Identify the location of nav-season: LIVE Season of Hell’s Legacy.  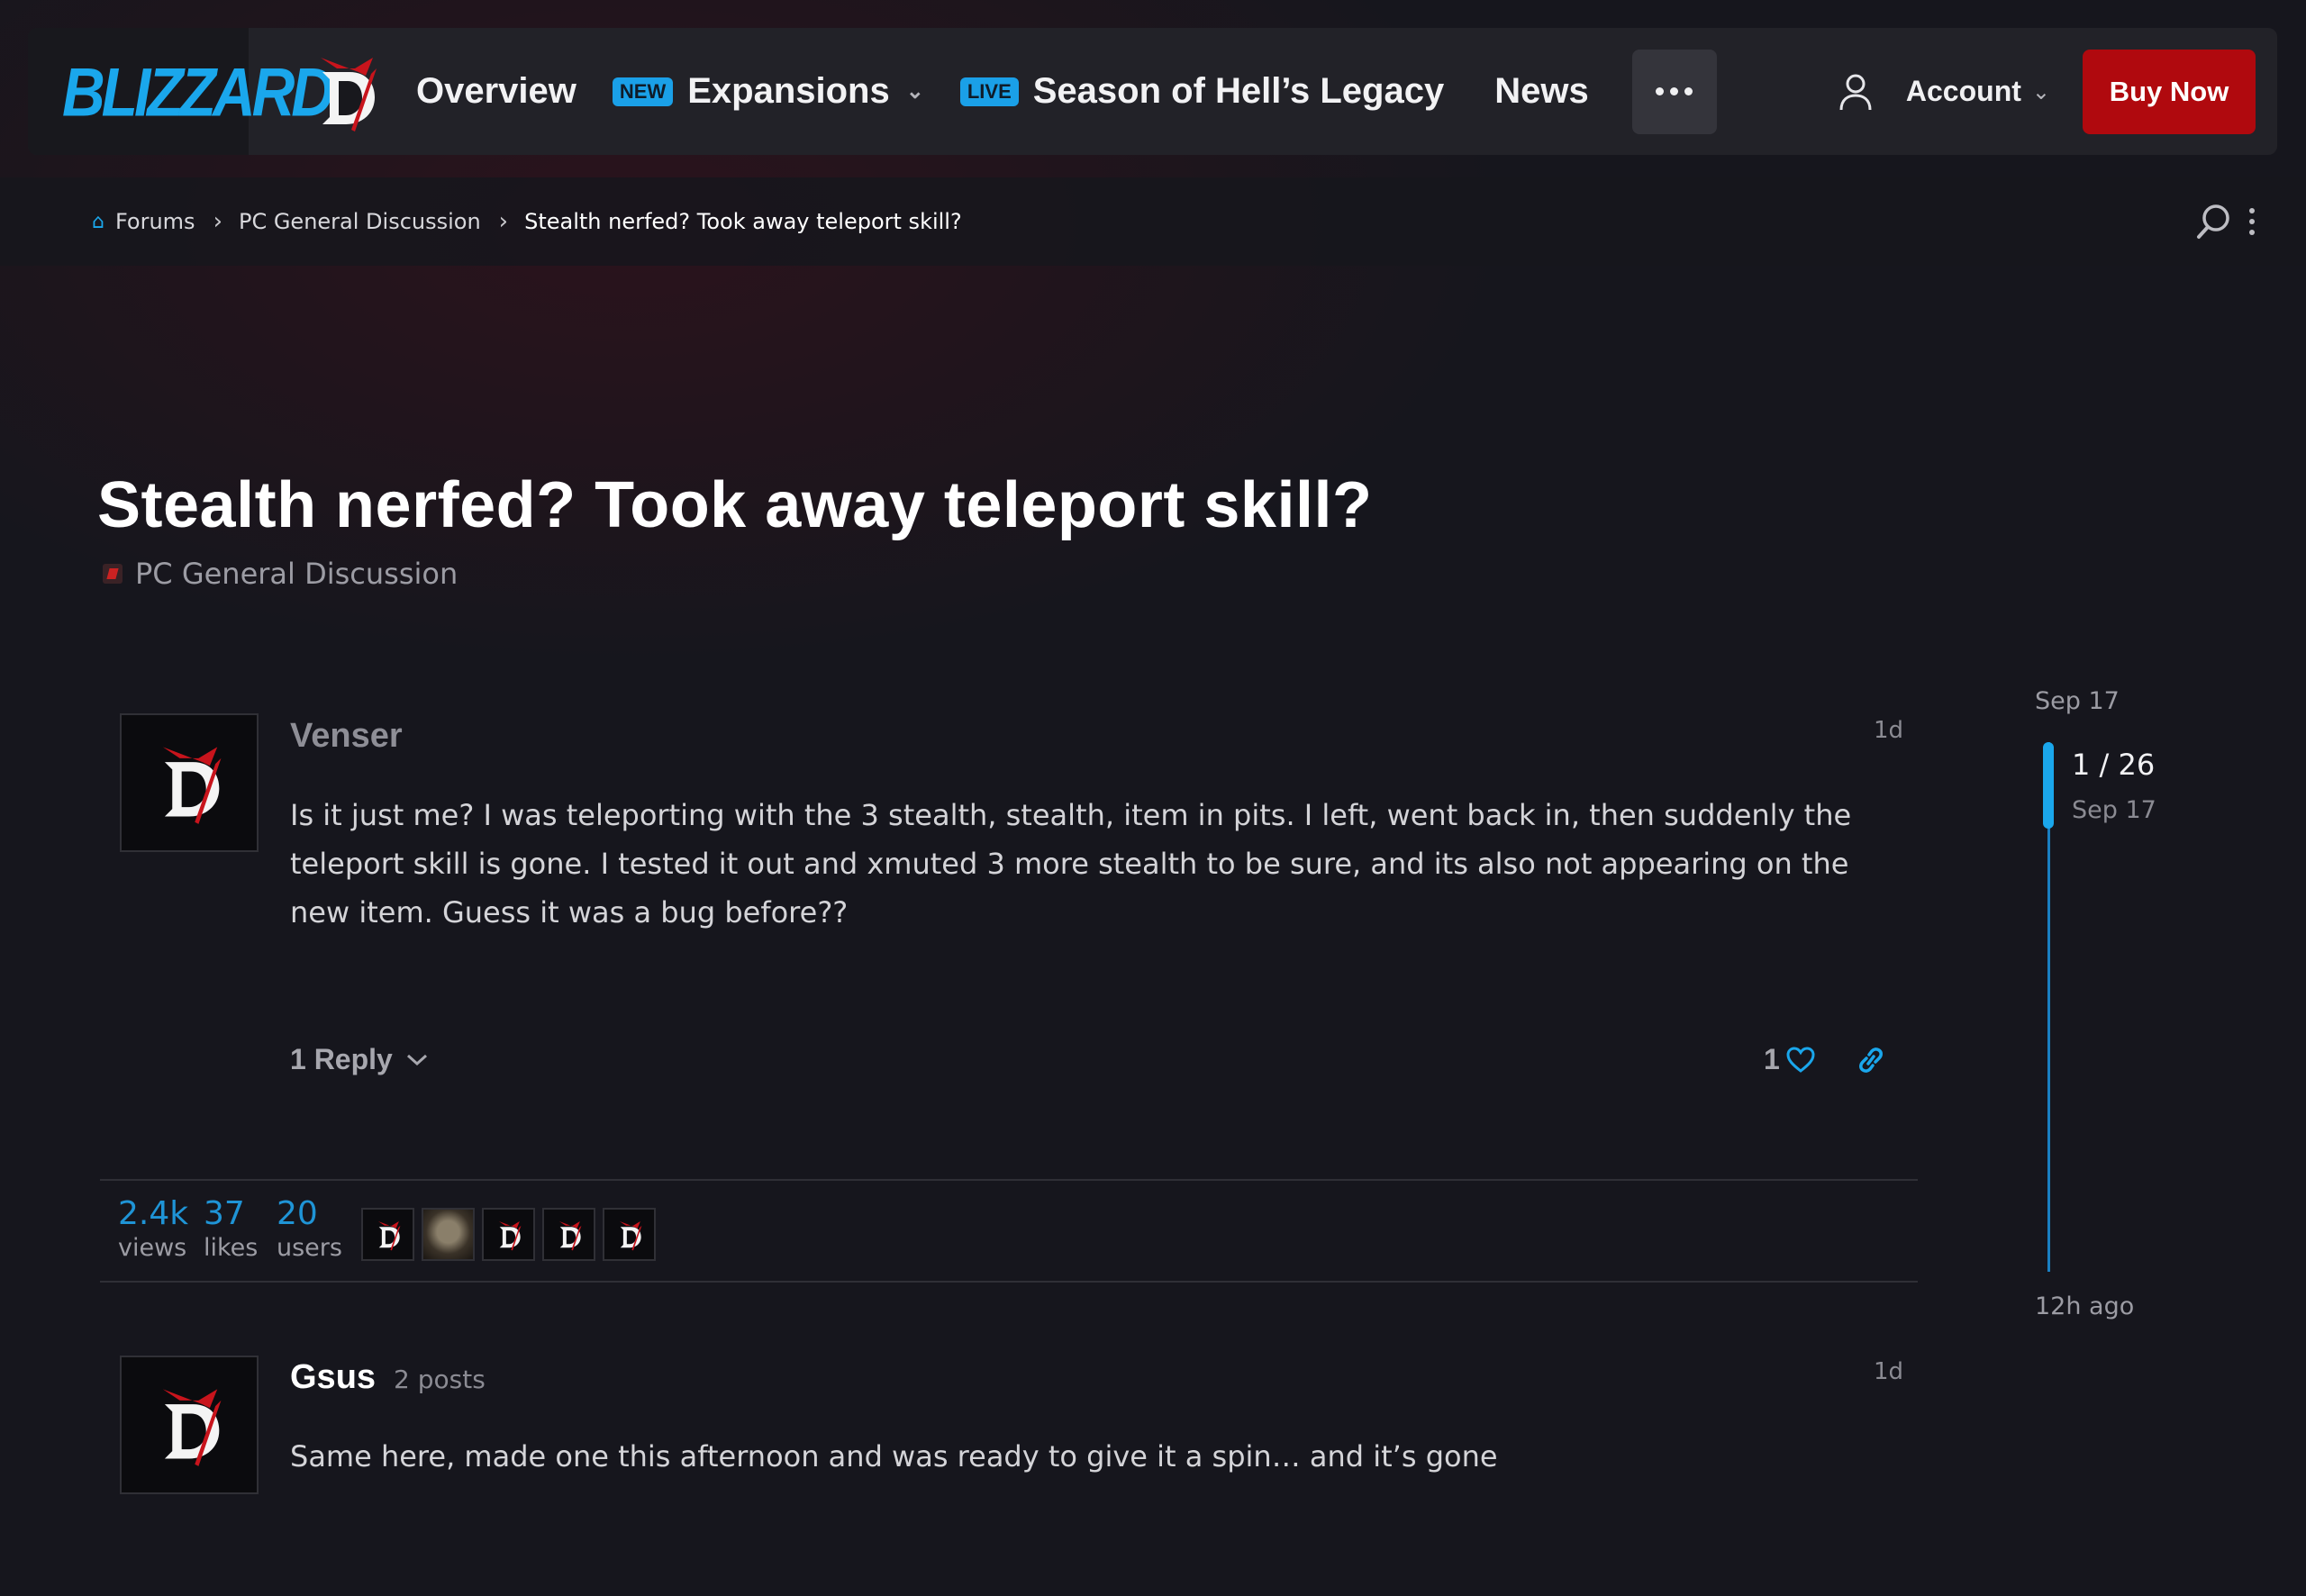
(1202, 91).